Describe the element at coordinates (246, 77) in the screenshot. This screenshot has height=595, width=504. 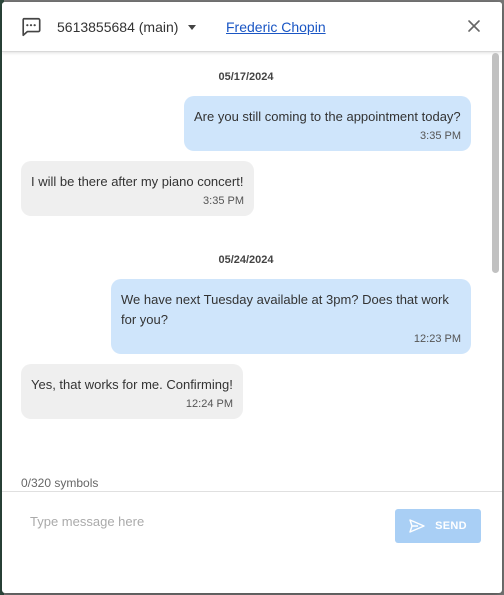
I see `date-separator: 05/17/2024` at that location.